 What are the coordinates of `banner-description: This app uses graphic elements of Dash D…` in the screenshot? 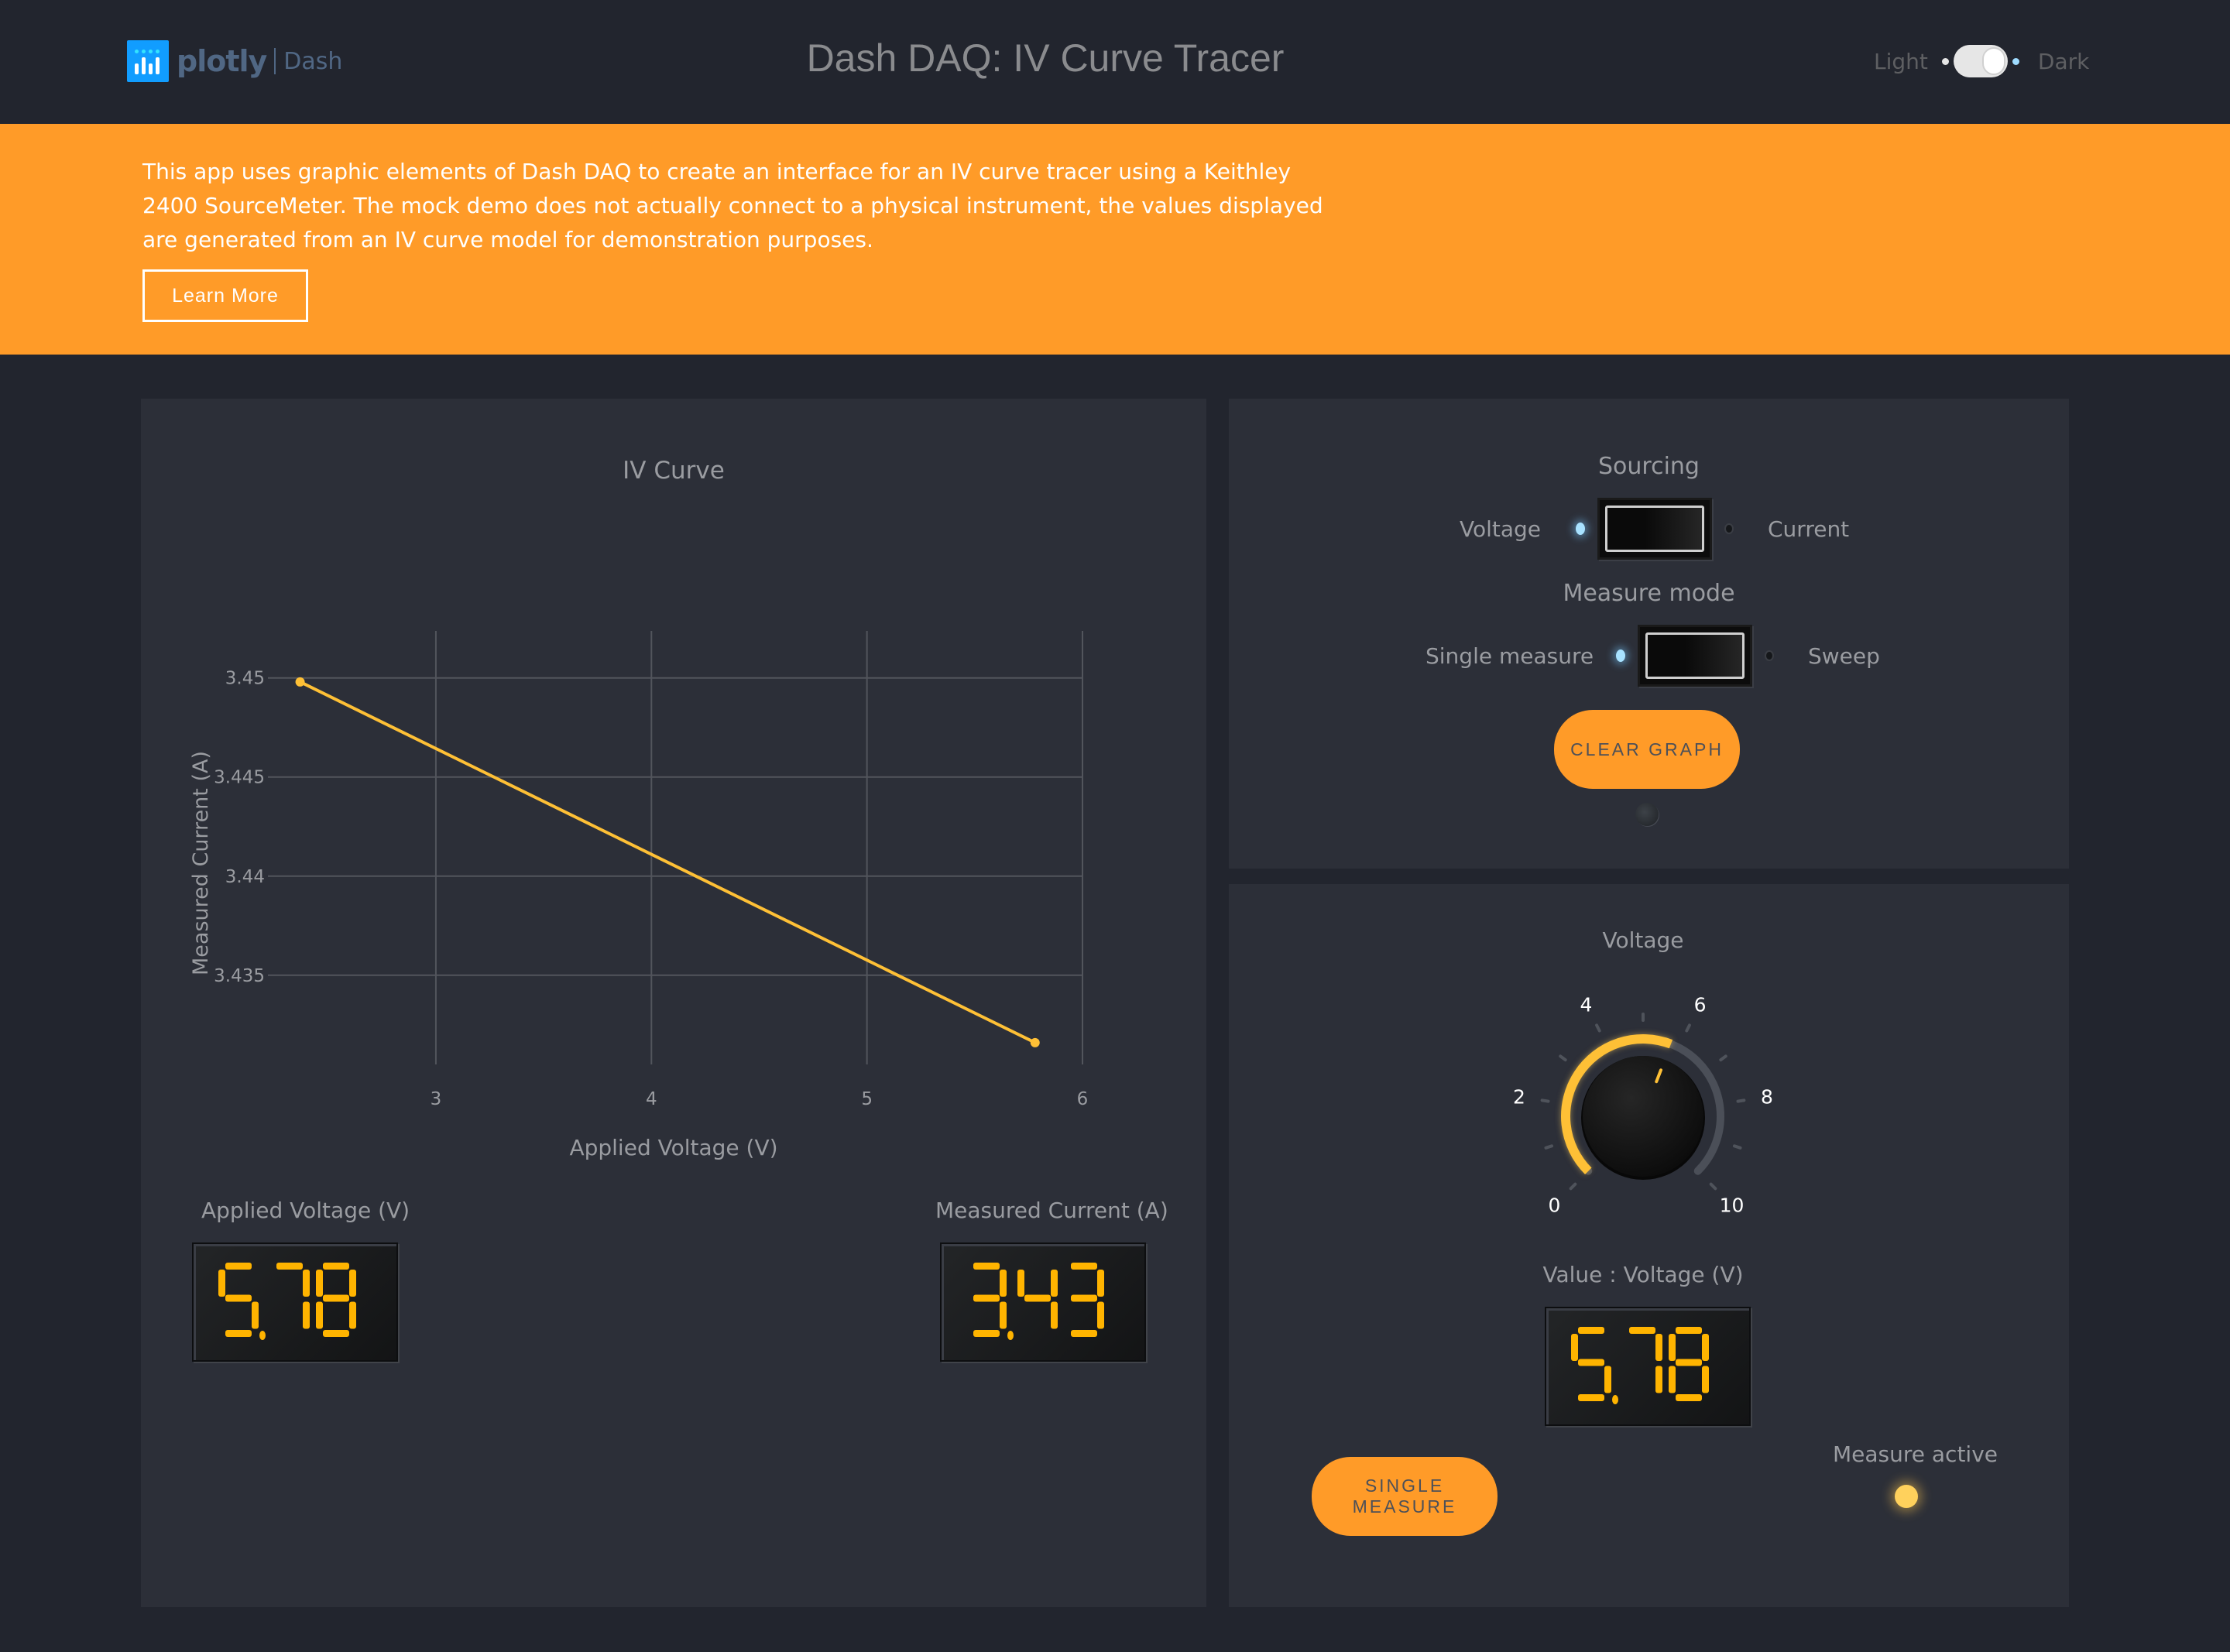 It's located at (732, 205).